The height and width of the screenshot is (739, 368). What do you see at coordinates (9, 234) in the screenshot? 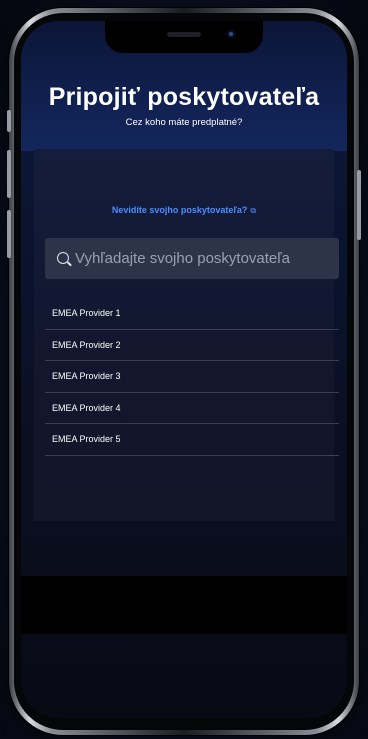
I see `side-button-volume-down` at bounding box center [9, 234].